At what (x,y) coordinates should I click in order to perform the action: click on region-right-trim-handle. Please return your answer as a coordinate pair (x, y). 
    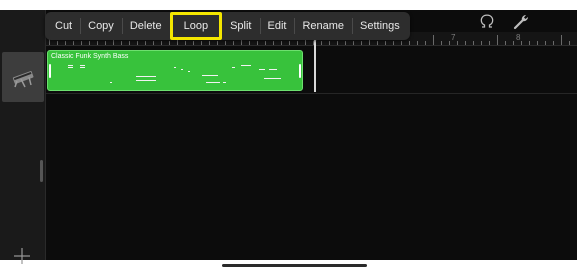
    Looking at the image, I should click on (300, 71).